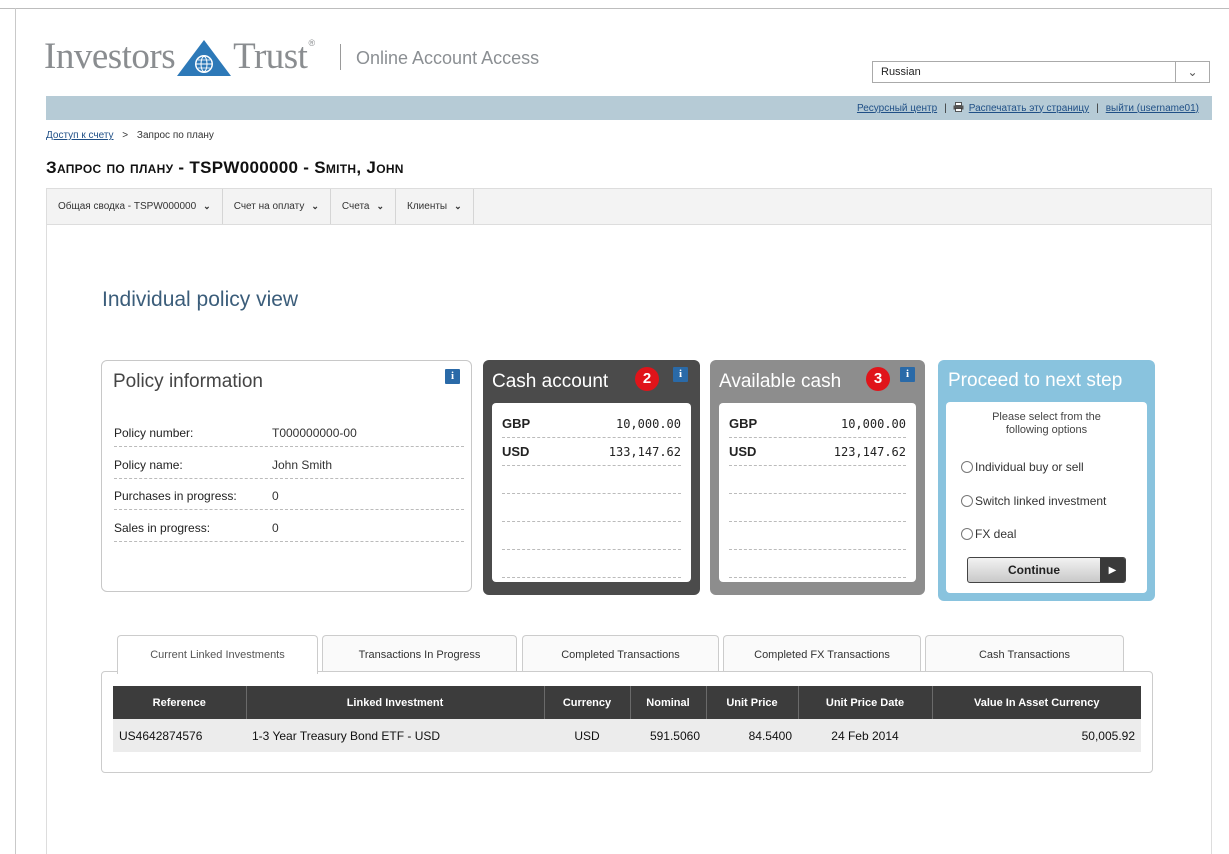 Image resolution: width=1229 pixels, height=854 pixels. What do you see at coordinates (752, 735) in the screenshot?
I see `cell-unit-price: 84.5400` at bounding box center [752, 735].